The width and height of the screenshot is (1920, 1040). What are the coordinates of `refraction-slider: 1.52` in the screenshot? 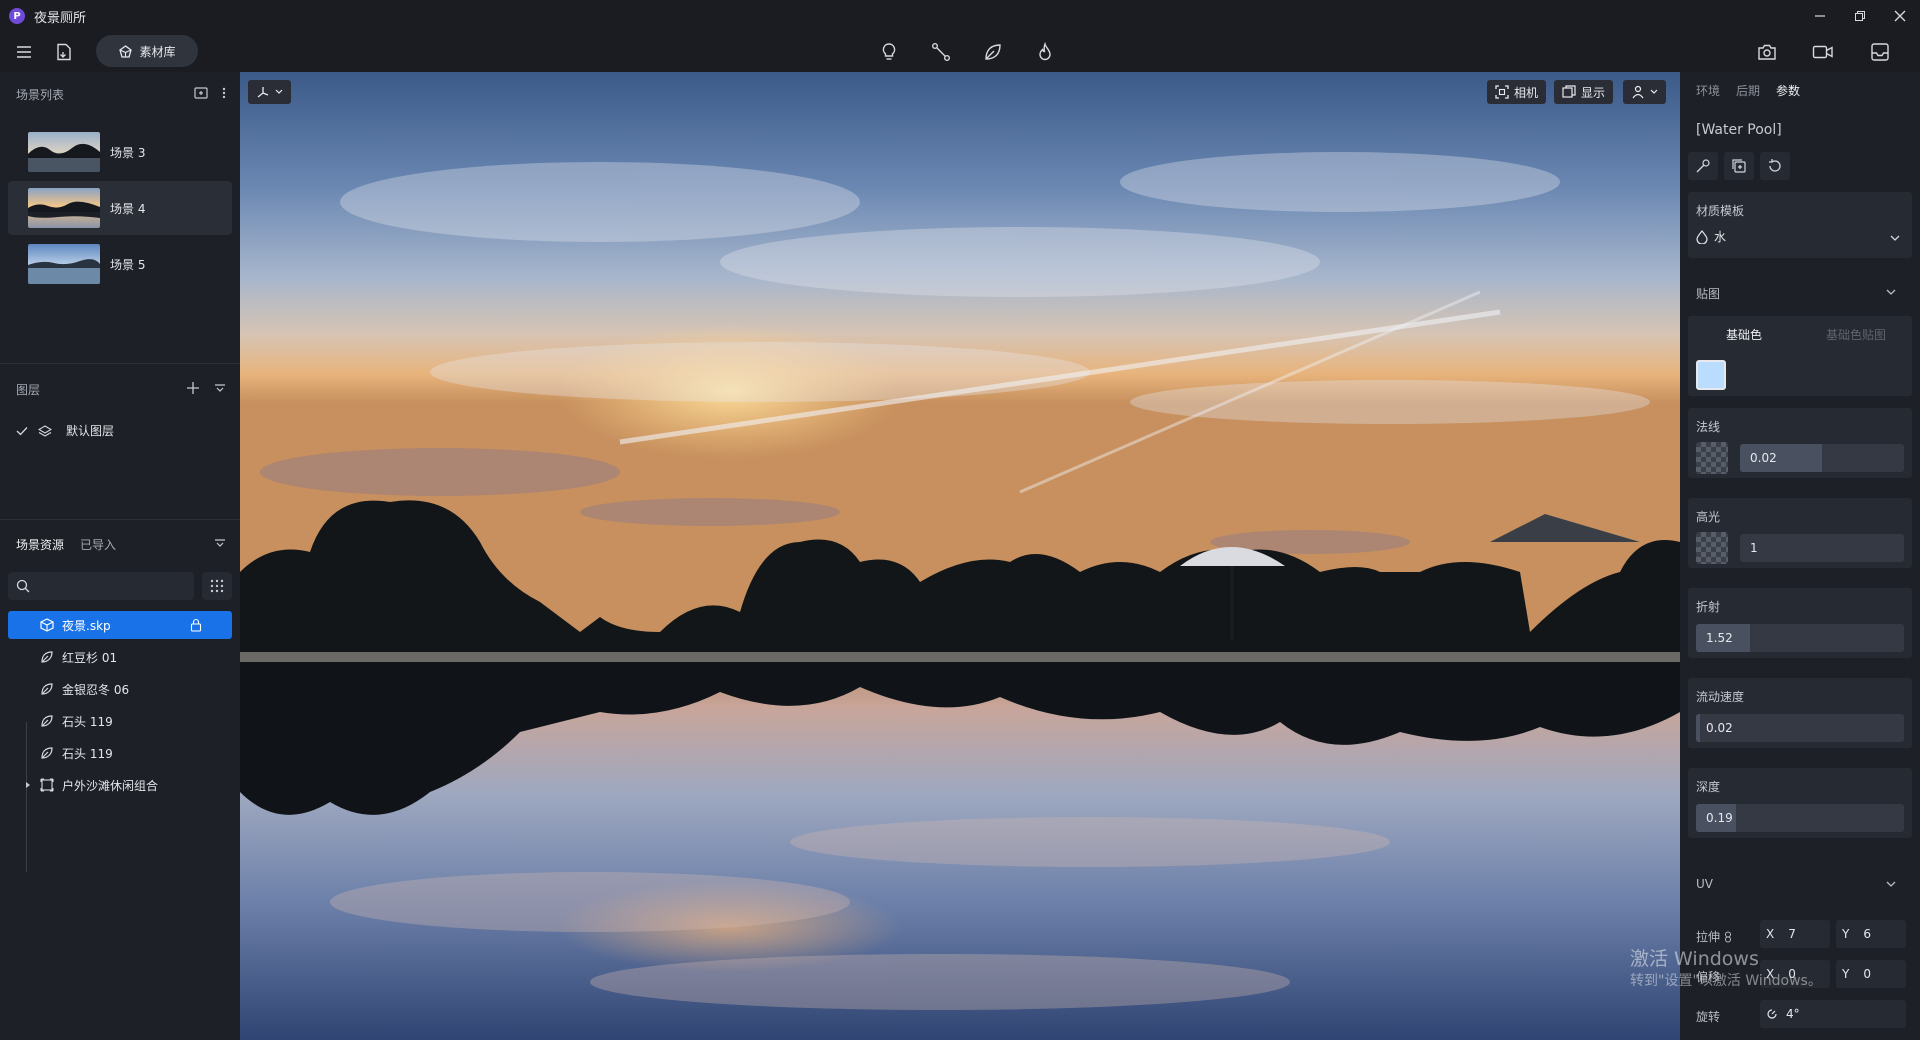 It's located at (1800, 638).